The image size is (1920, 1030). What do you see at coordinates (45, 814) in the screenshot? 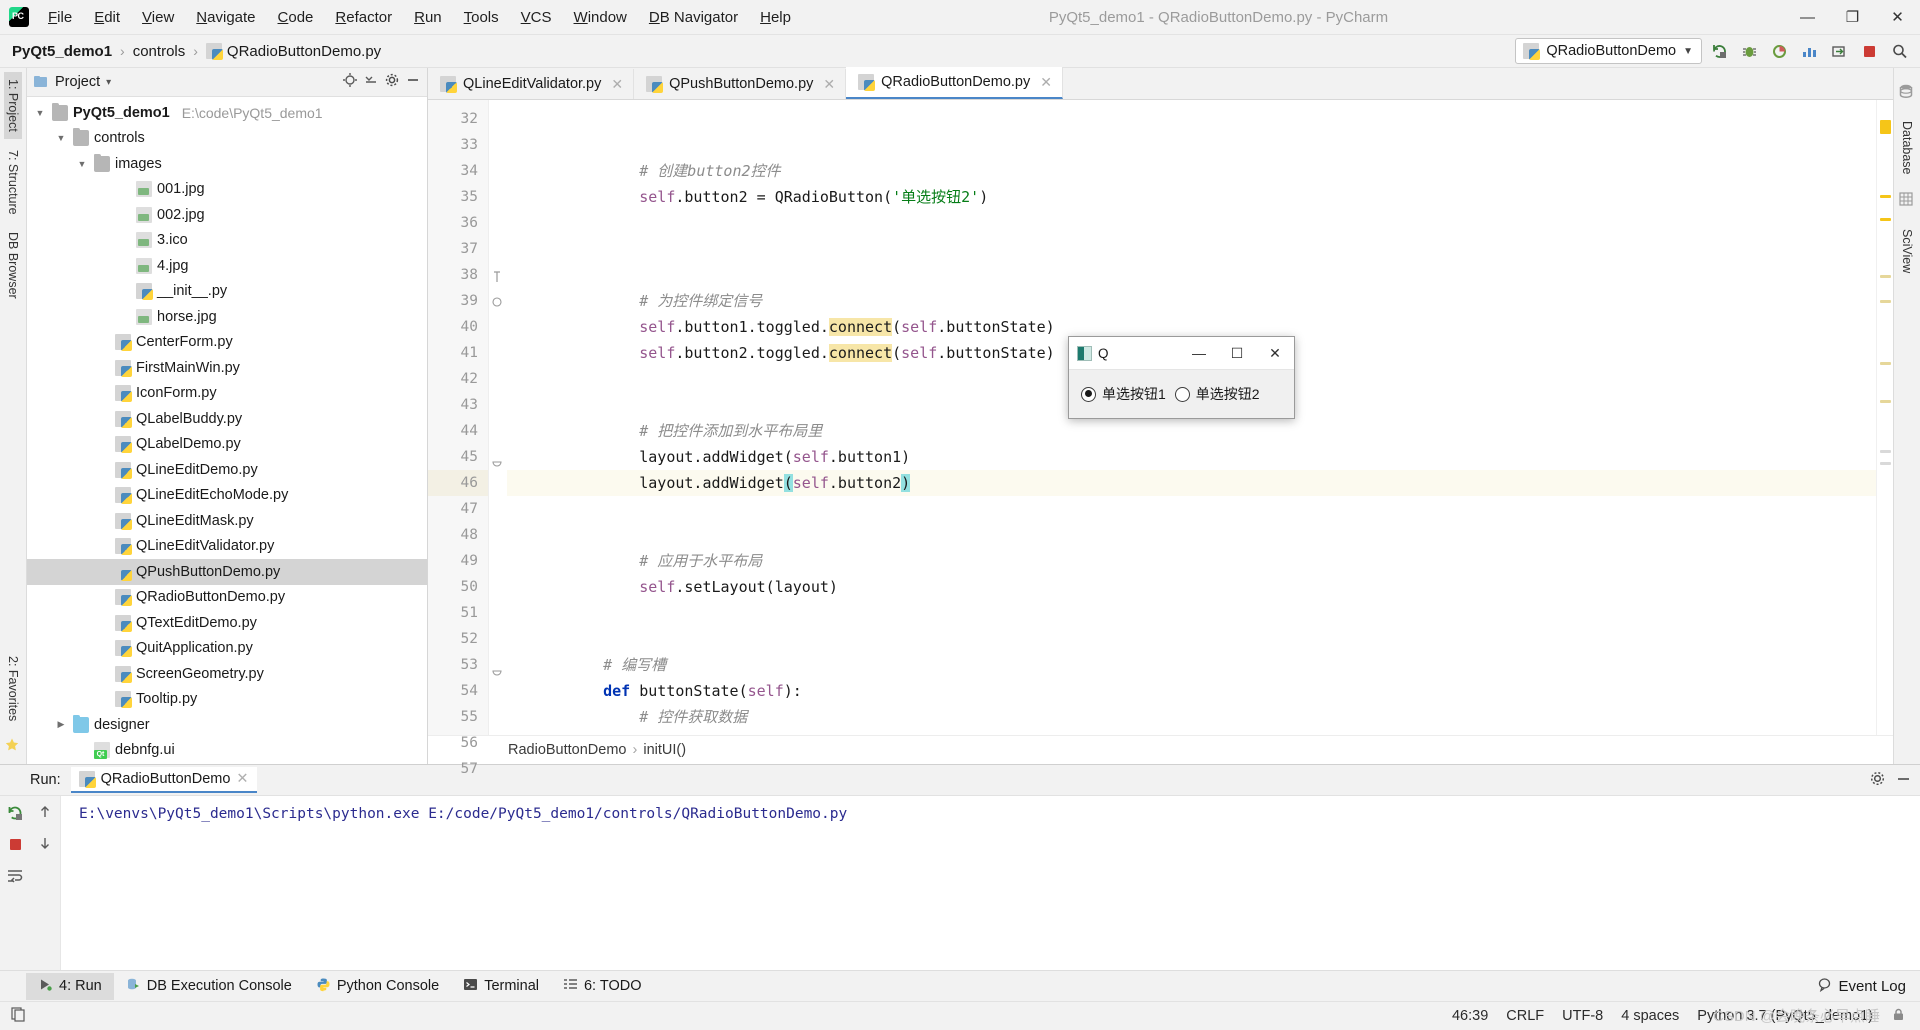
I see `scroll-up-icon` at bounding box center [45, 814].